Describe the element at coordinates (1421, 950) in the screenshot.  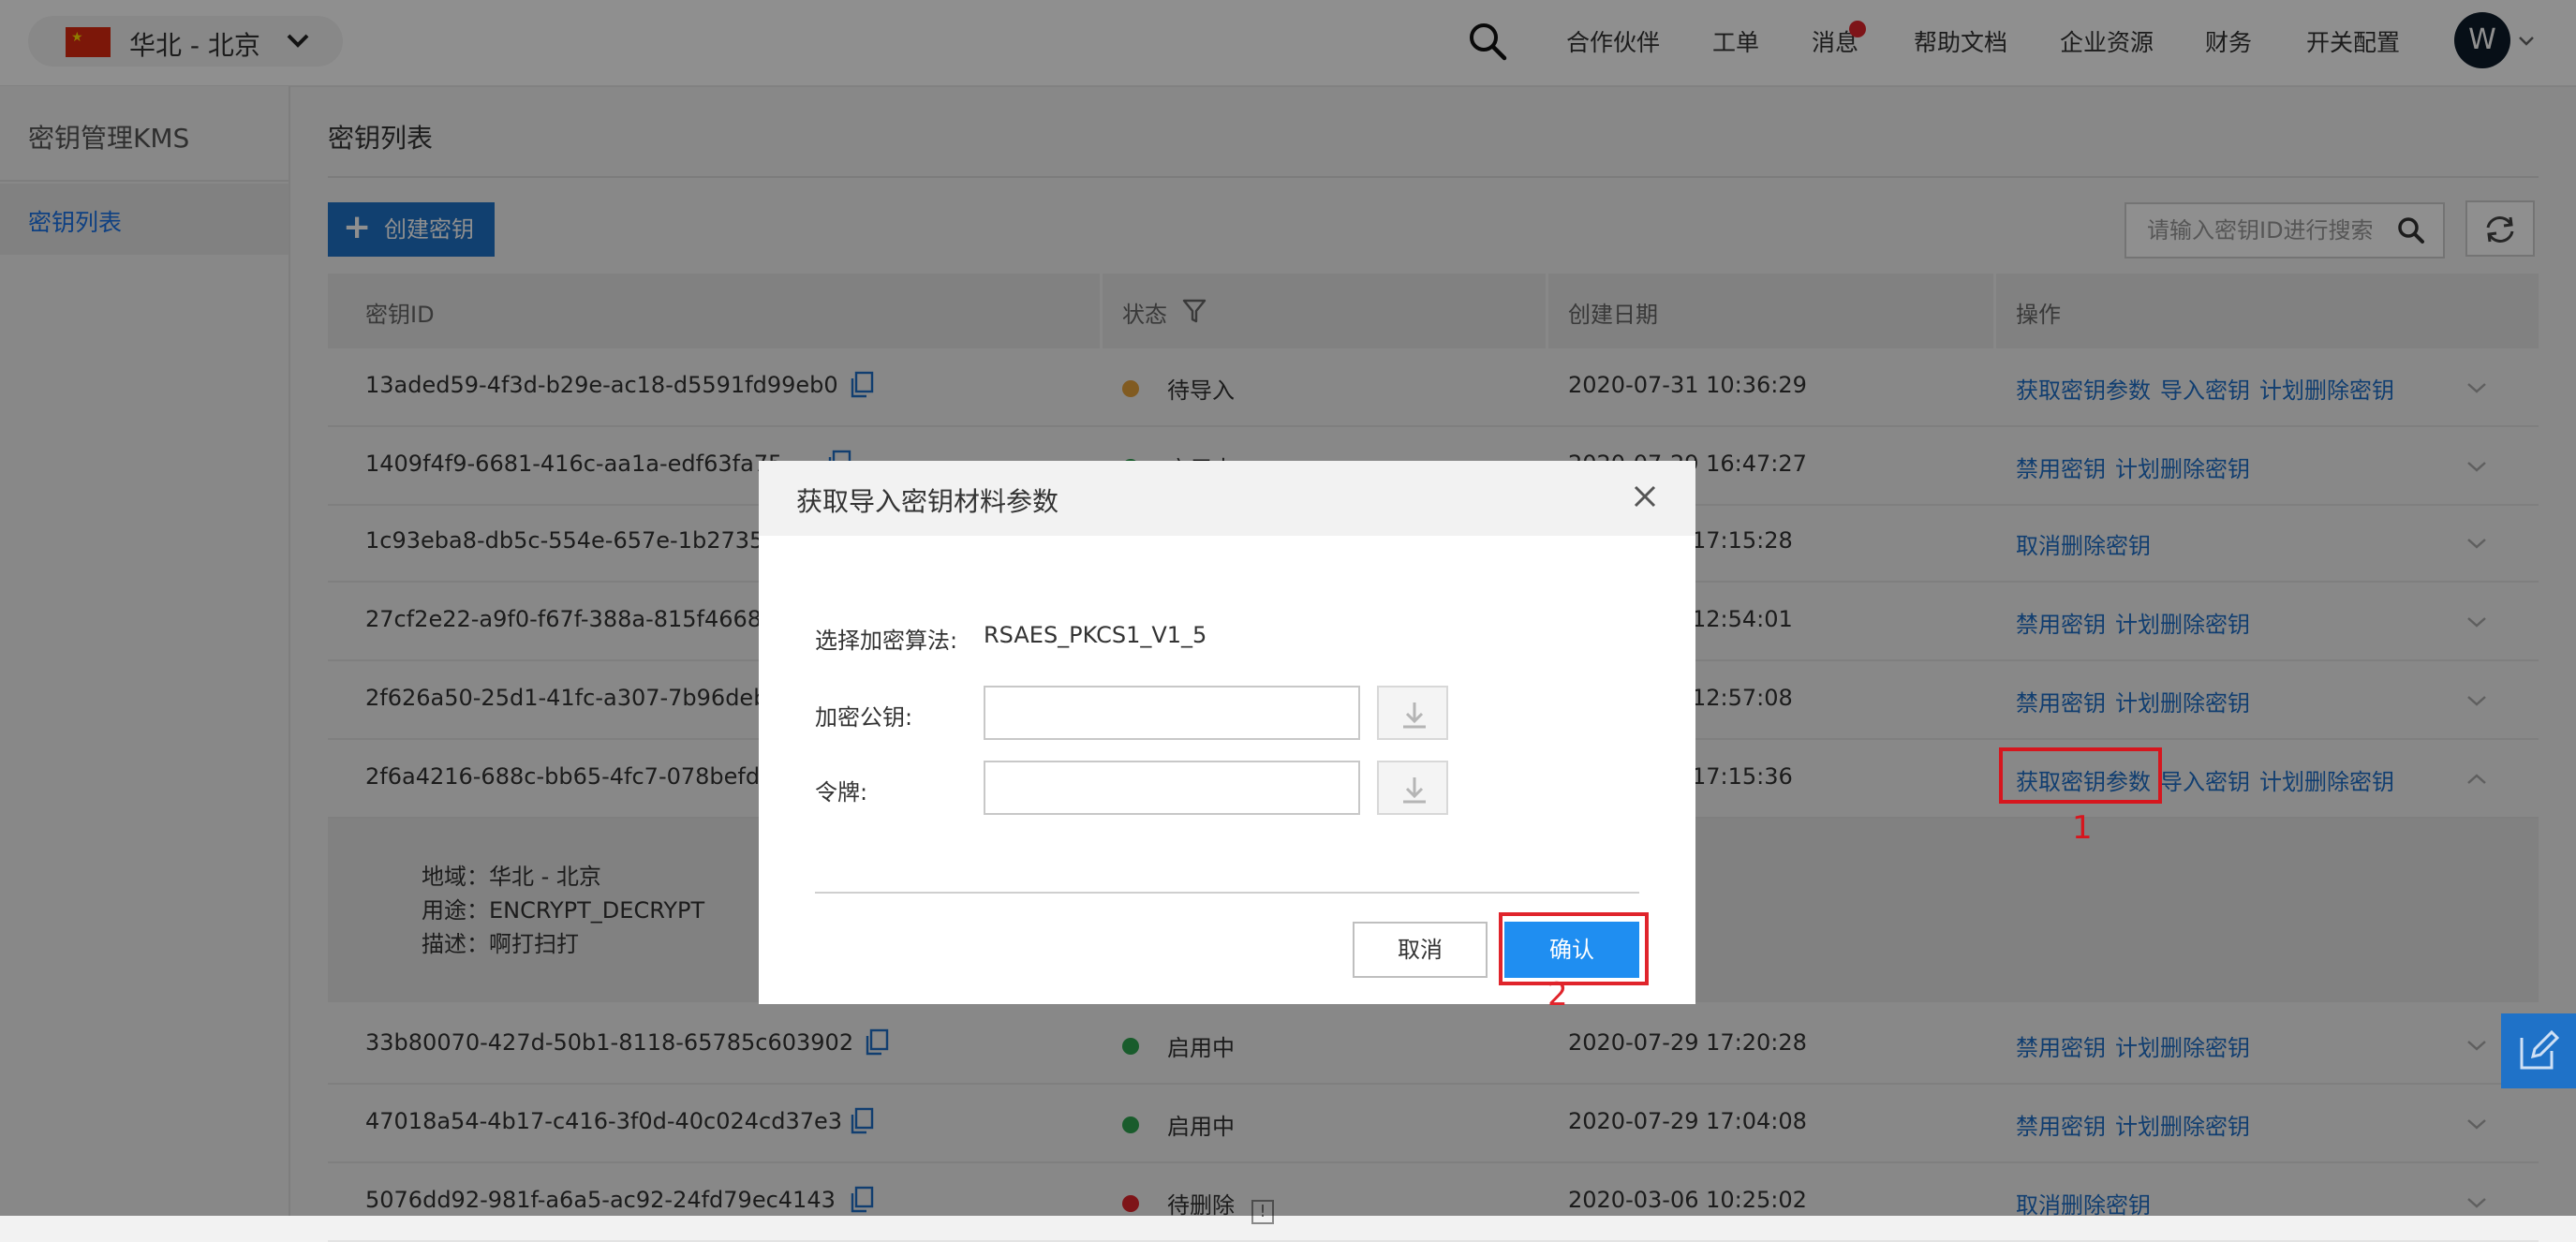
I see `cancel-button: 取消` at that location.